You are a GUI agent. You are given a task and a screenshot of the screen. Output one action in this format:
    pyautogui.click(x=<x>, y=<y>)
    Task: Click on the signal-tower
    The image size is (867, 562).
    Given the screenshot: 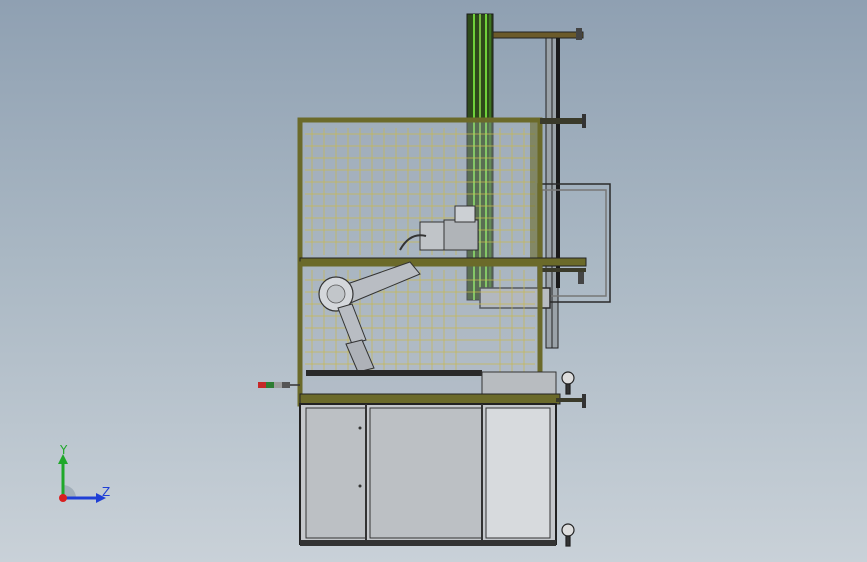 What is the action you would take?
    pyautogui.click(x=279, y=385)
    